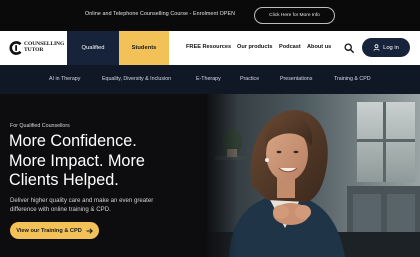 This screenshot has width=420, height=257. I want to click on more-info-button: Click Here for More Info, so click(294, 15).